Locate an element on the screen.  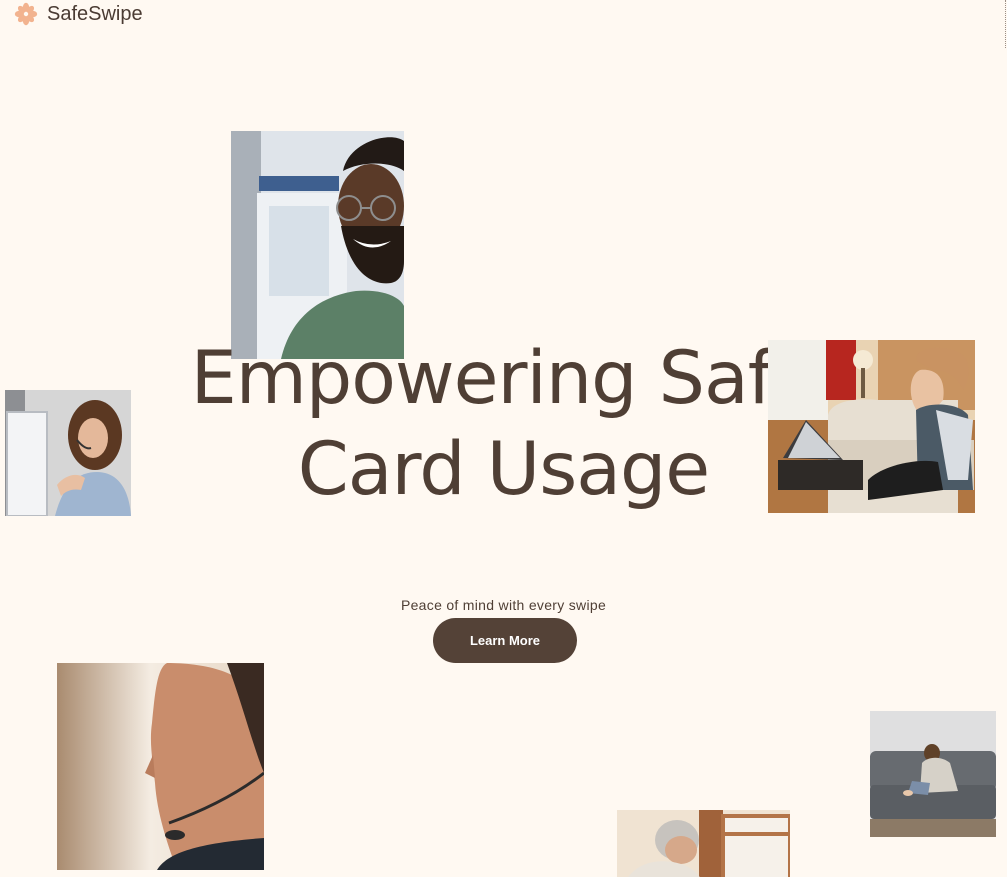
hero-tagline: Peace of mind with every swipe is located at coordinates (503, 605).